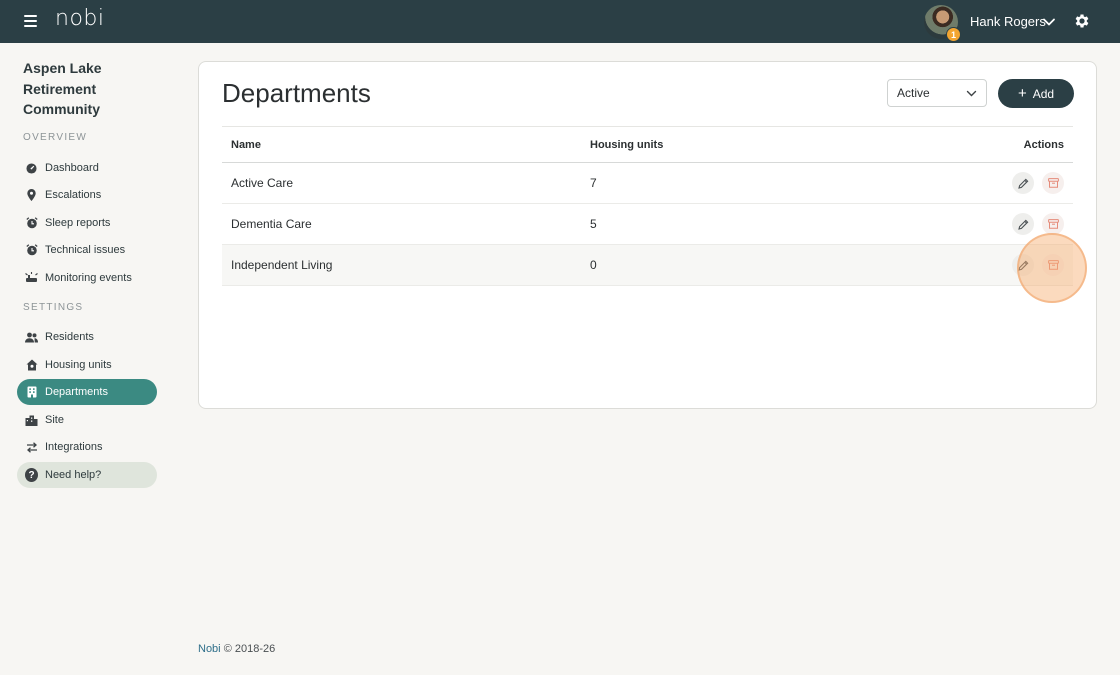 The height and width of the screenshot is (675, 1120). Describe the element at coordinates (249, 649) in the screenshot. I see `footer-copyright: © 2018-26` at that location.